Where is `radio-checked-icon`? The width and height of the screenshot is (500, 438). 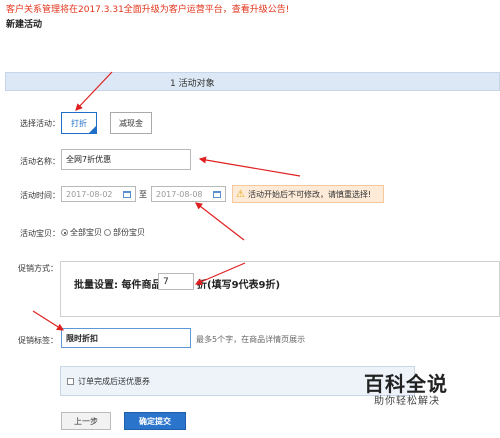 radio-checked-icon is located at coordinates (64, 232).